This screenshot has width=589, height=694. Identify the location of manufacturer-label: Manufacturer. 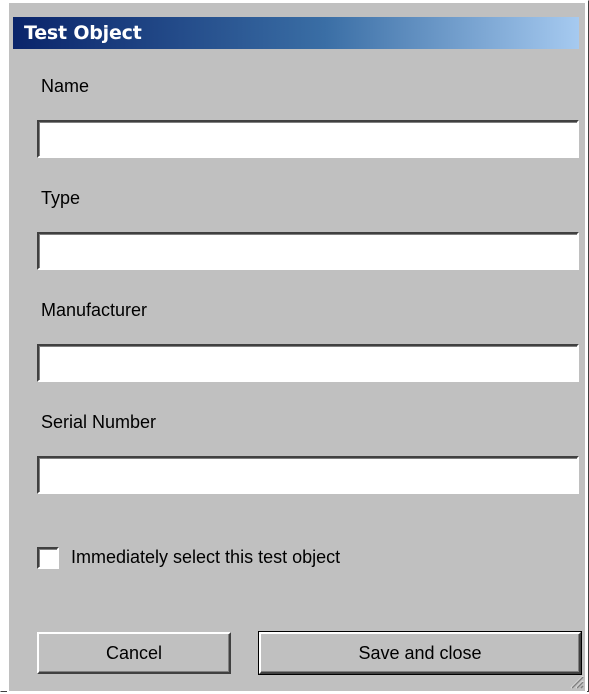
(94, 310).